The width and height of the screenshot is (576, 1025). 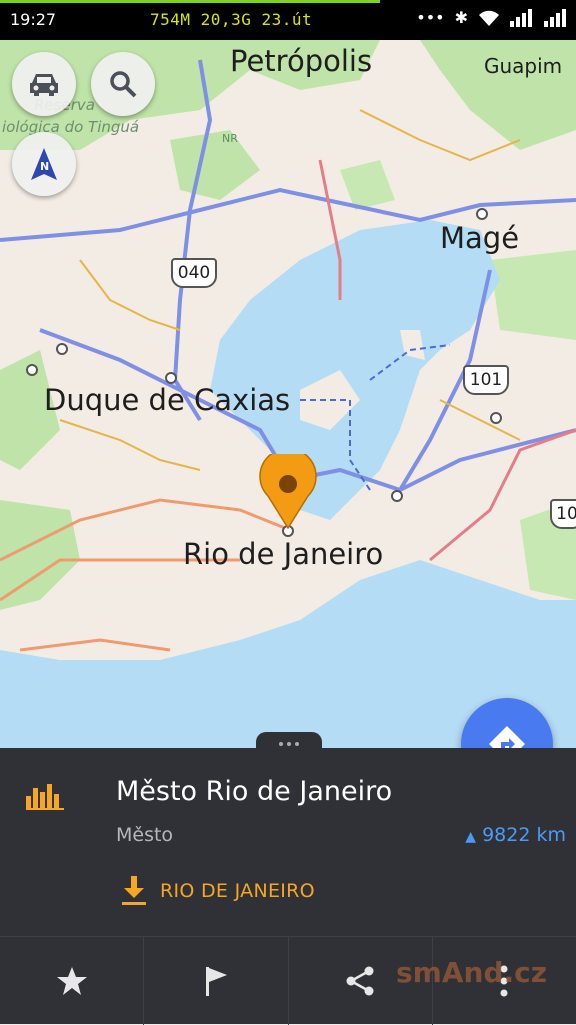 I want to click on wifi-icon, so click(x=489, y=18).